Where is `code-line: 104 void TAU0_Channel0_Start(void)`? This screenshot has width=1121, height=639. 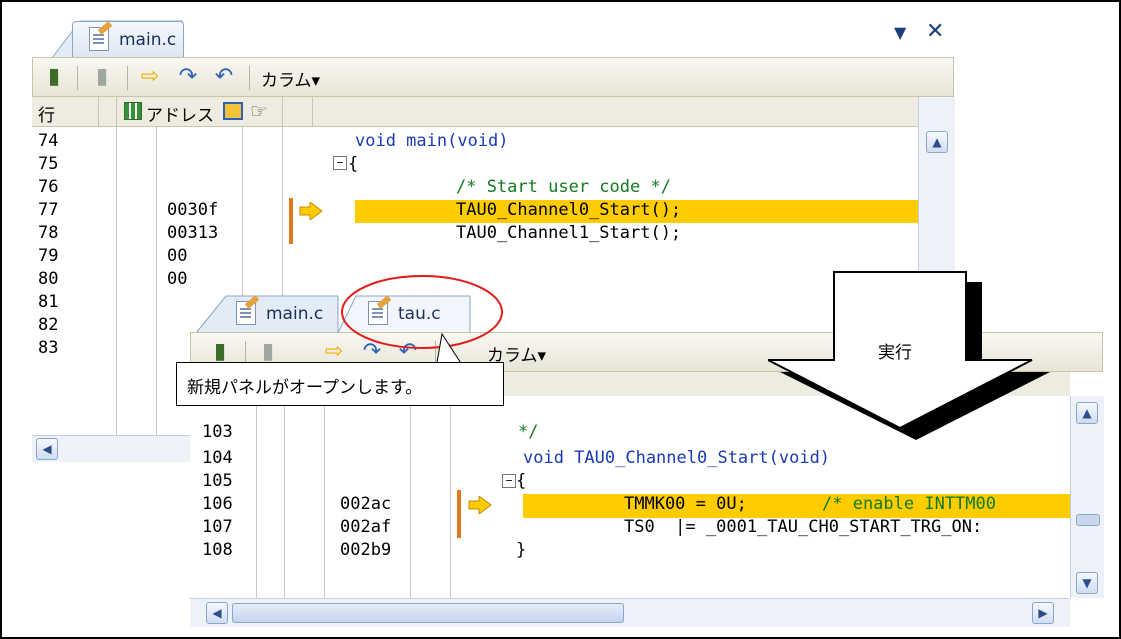
code-line: 104 void TAU0_Channel0_Start(void) is located at coordinates (630, 459).